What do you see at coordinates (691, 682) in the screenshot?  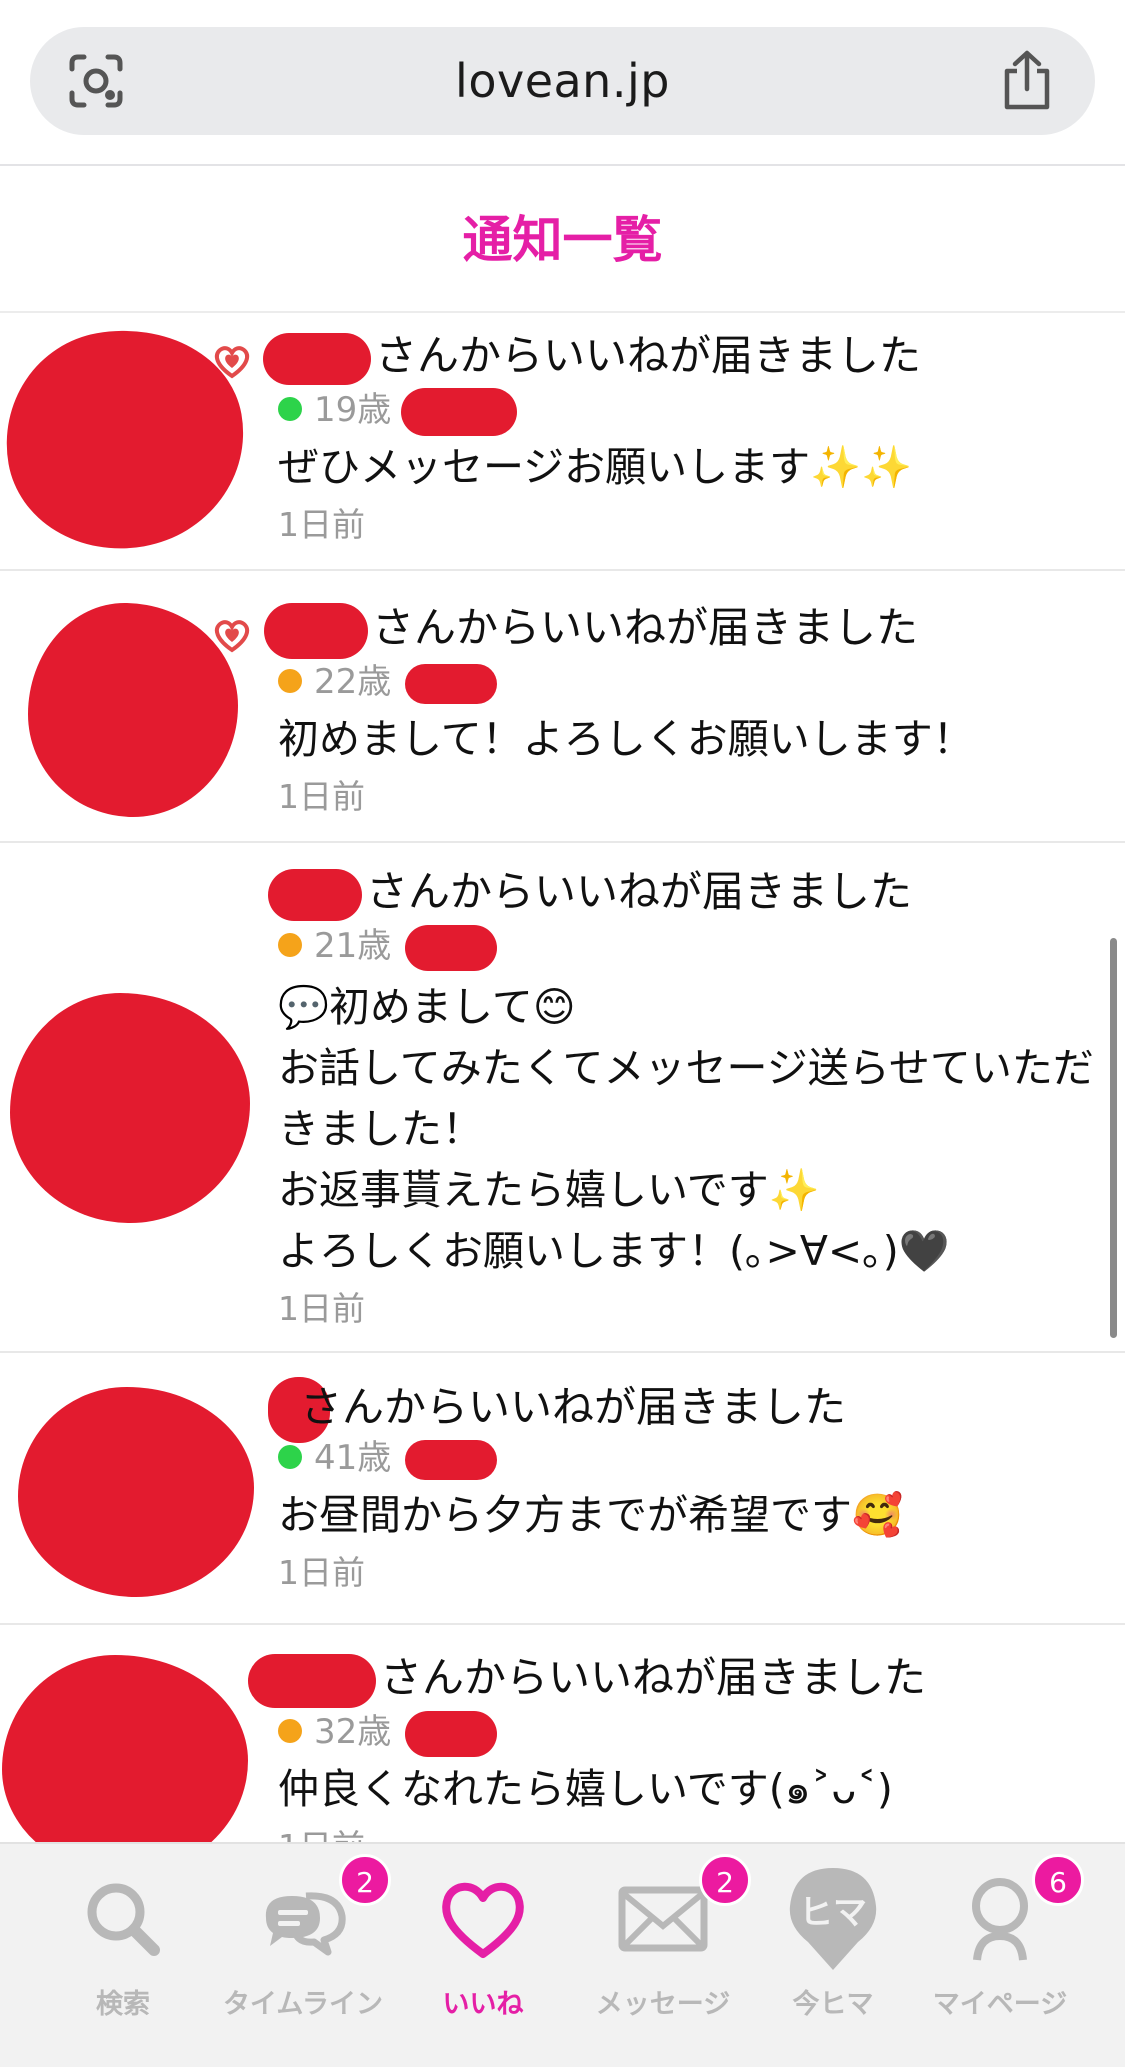 I see `profile-meta: 22歳` at bounding box center [691, 682].